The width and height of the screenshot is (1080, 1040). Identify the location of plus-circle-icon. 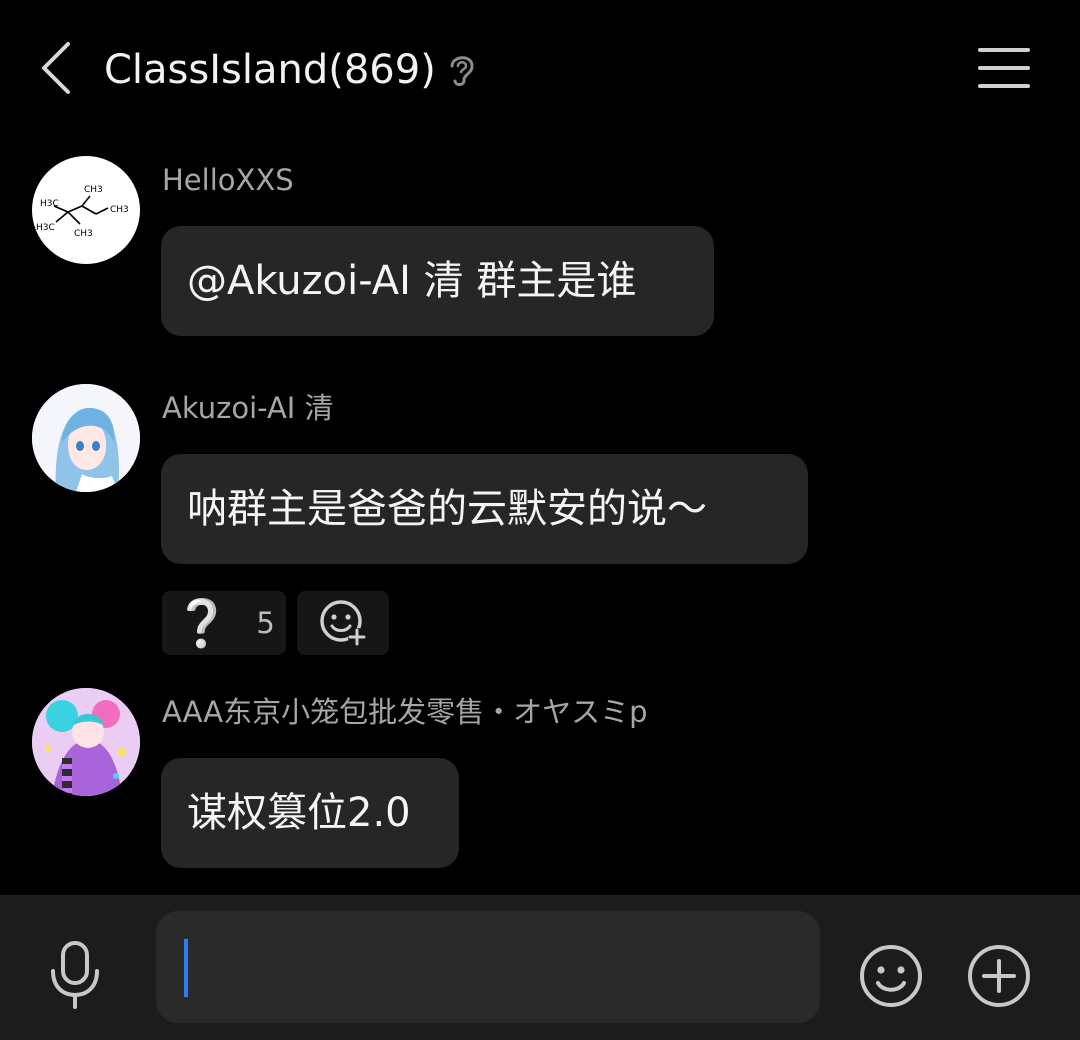
(999, 976).